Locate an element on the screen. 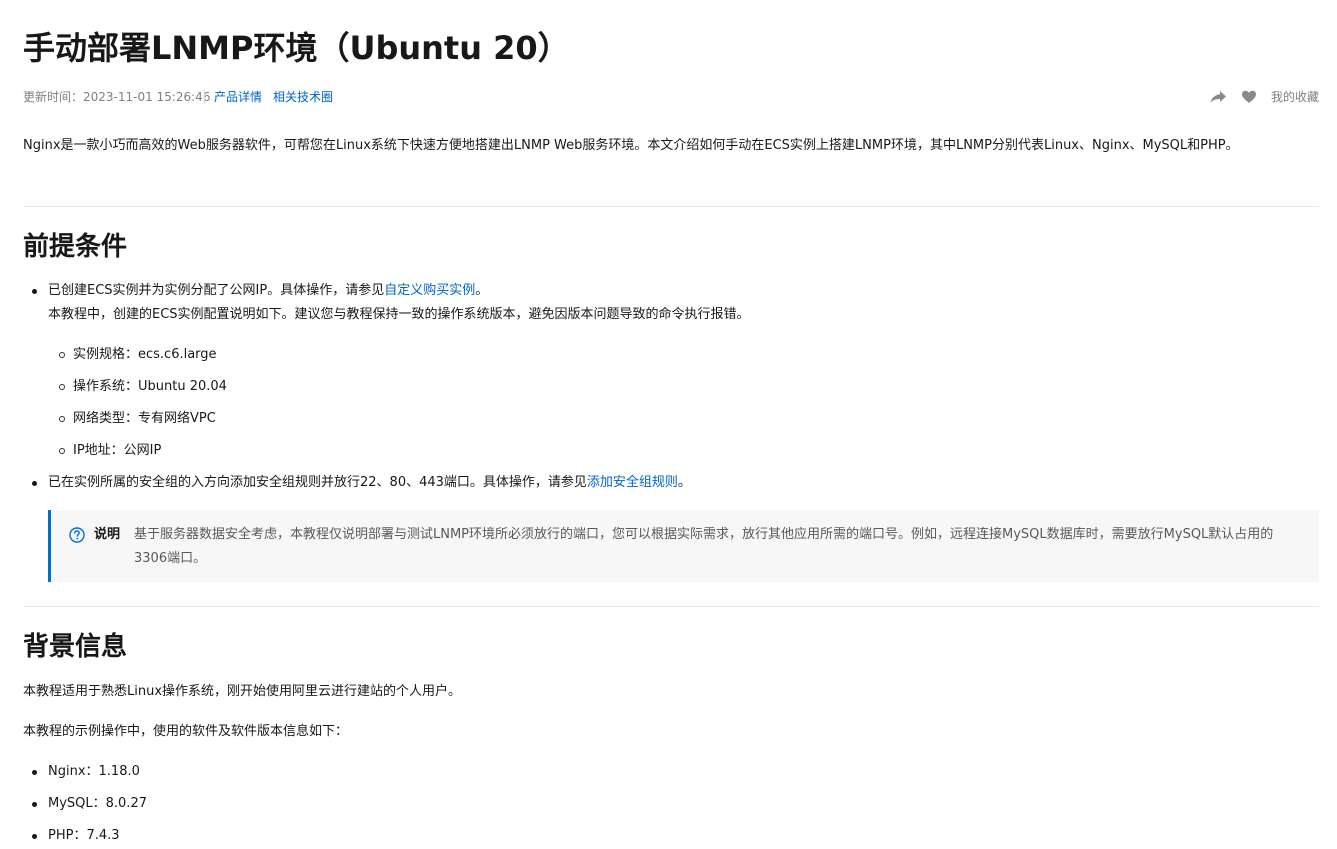 The image size is (1337, 849). meta-bar: 更新时间：2023-11-01 15:26:46 产品详情 相关技术圈 我的收藏 is located at coordinates (671, 97).